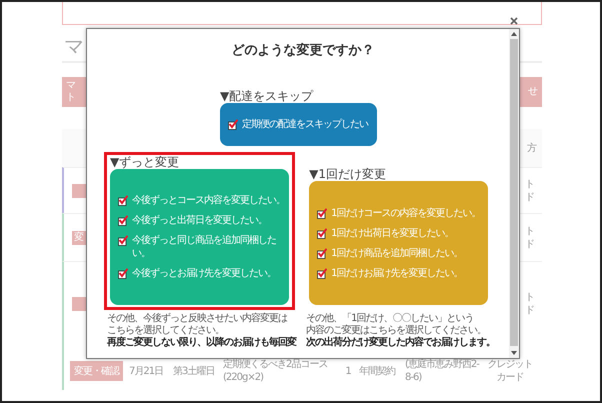 Image resolution: width=602 pixels, height=403 pixels. What do you see at coordinates (510, 364) in the screenshot?
I see `table-cell: クレジット` at bounding box center [510, 364].